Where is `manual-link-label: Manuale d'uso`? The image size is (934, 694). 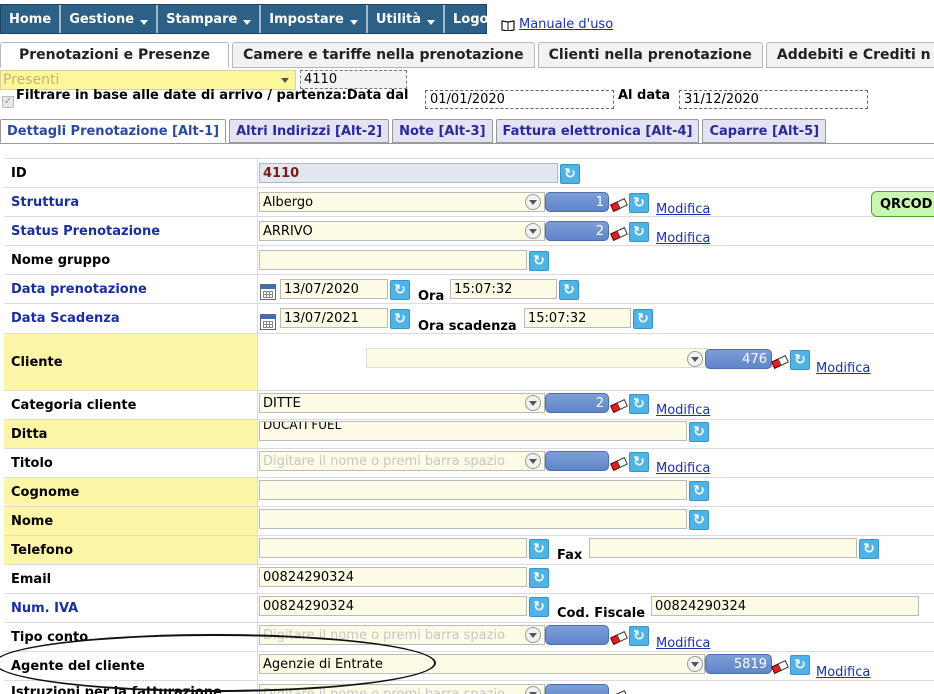 manual-link-label: Manuale d'uso is located at coordinates (566, 24).